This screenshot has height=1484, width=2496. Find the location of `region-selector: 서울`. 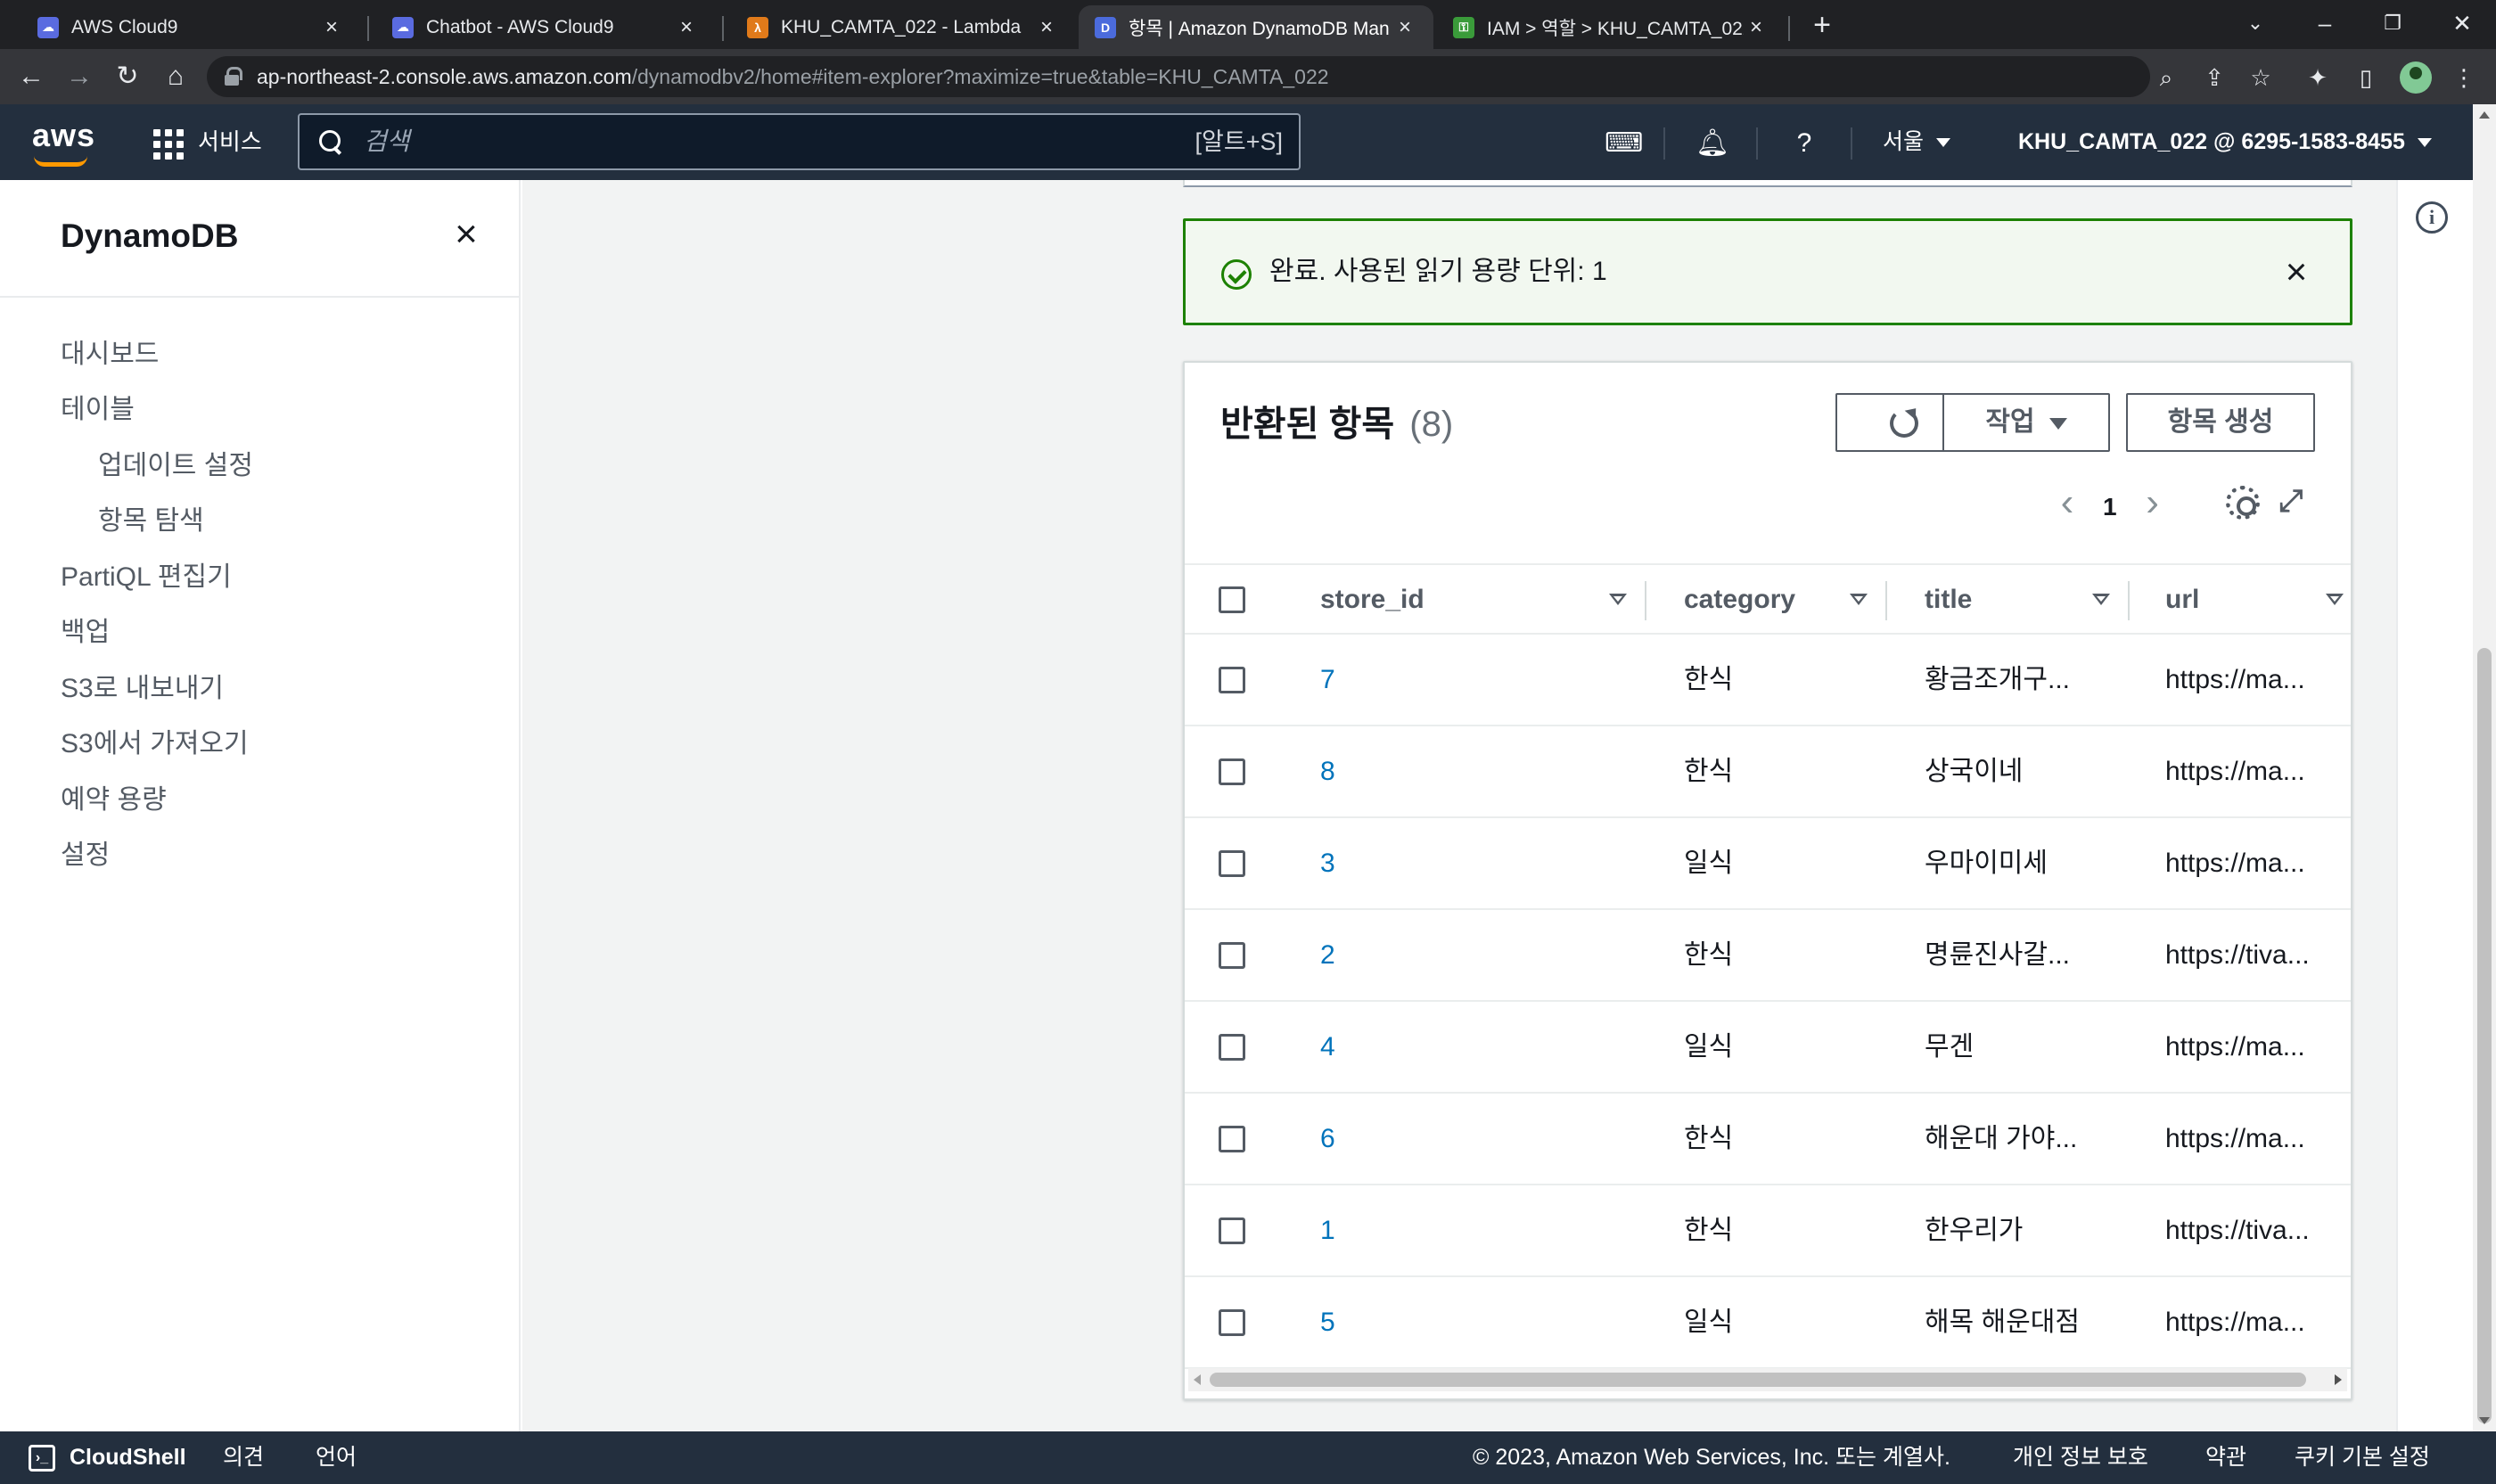

region-selector: 서울 is located at coordinates (1917, 142).